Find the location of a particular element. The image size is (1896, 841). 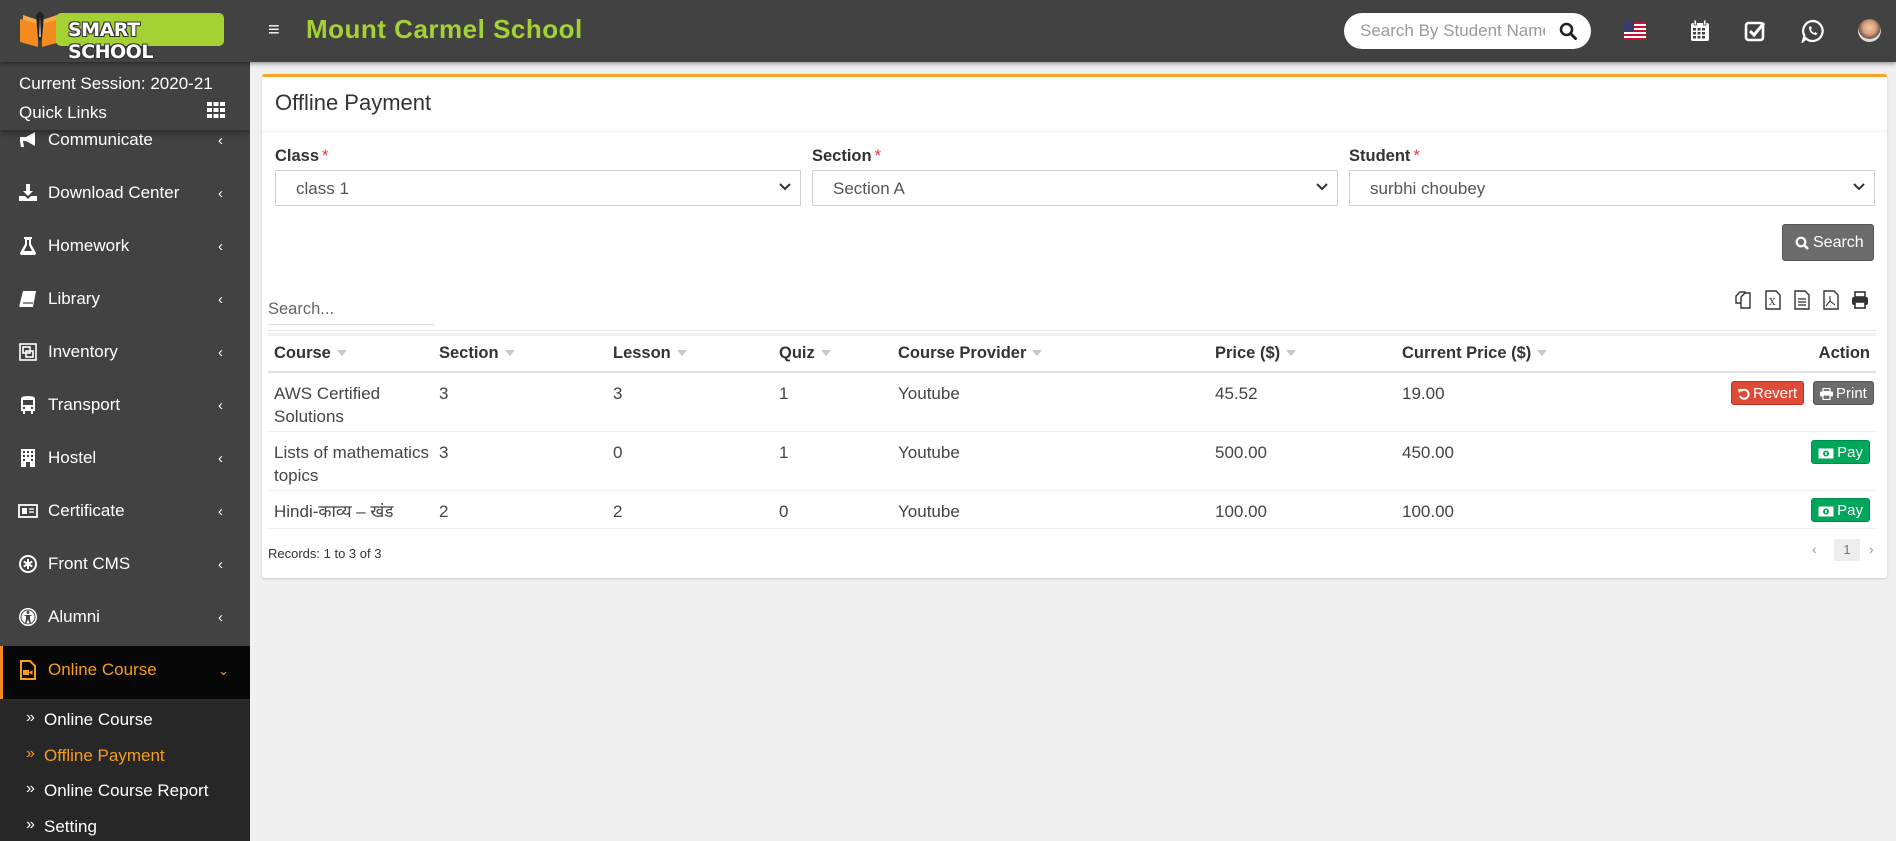

quick-links: Quick Links is located at coordinates (63, 113).